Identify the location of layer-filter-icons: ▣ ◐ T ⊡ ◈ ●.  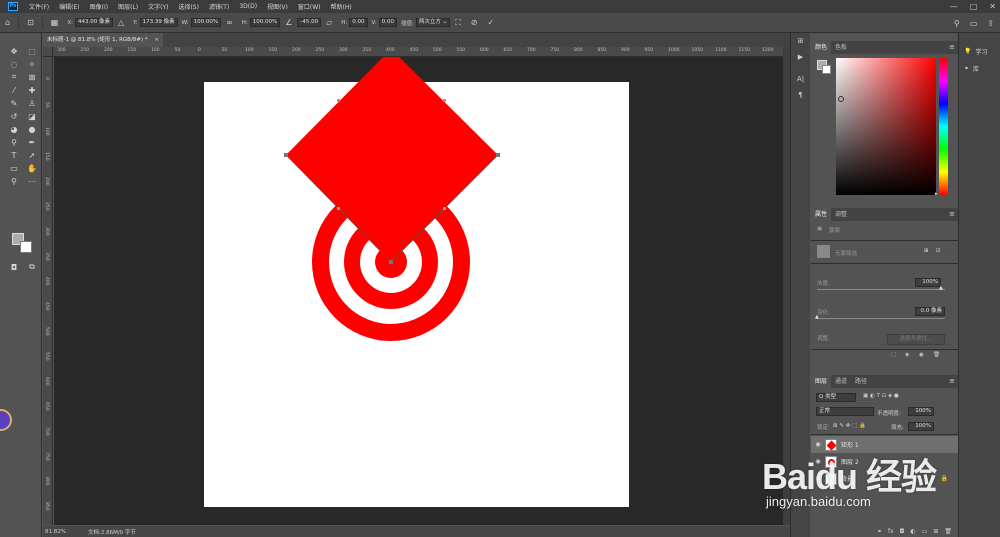
(881, 396).